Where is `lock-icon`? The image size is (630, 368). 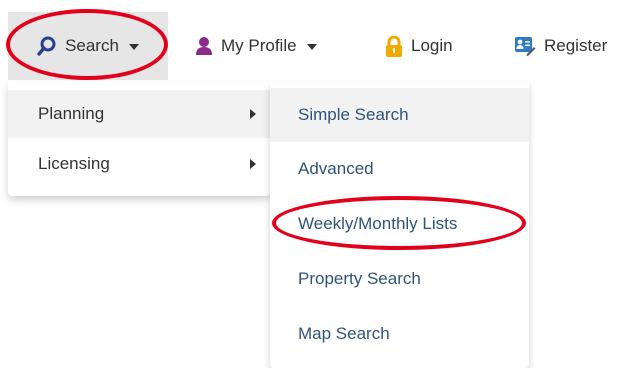 lock-icon is located at coordinates (394, 46).